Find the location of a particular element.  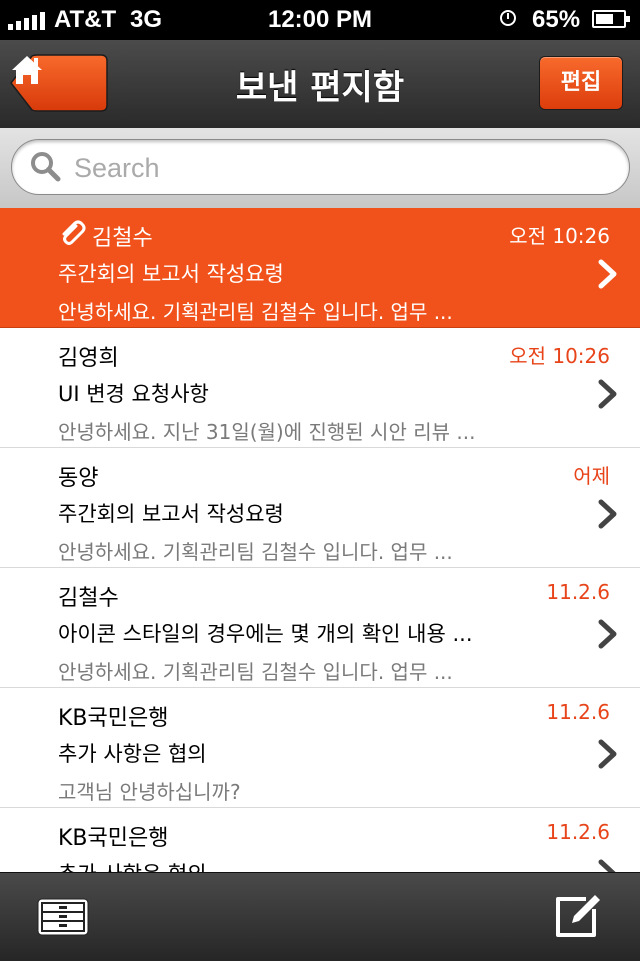

search-bar is located at coordinates (320, 168).